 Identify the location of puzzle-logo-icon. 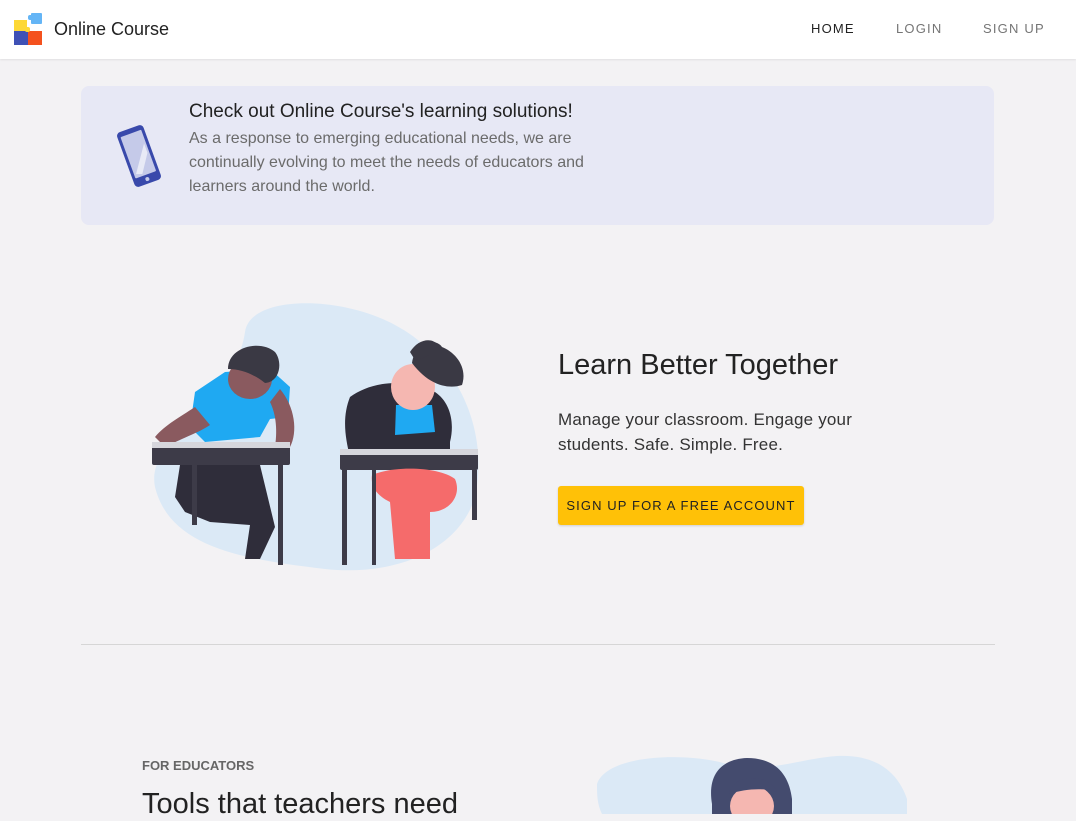
(28, 29).